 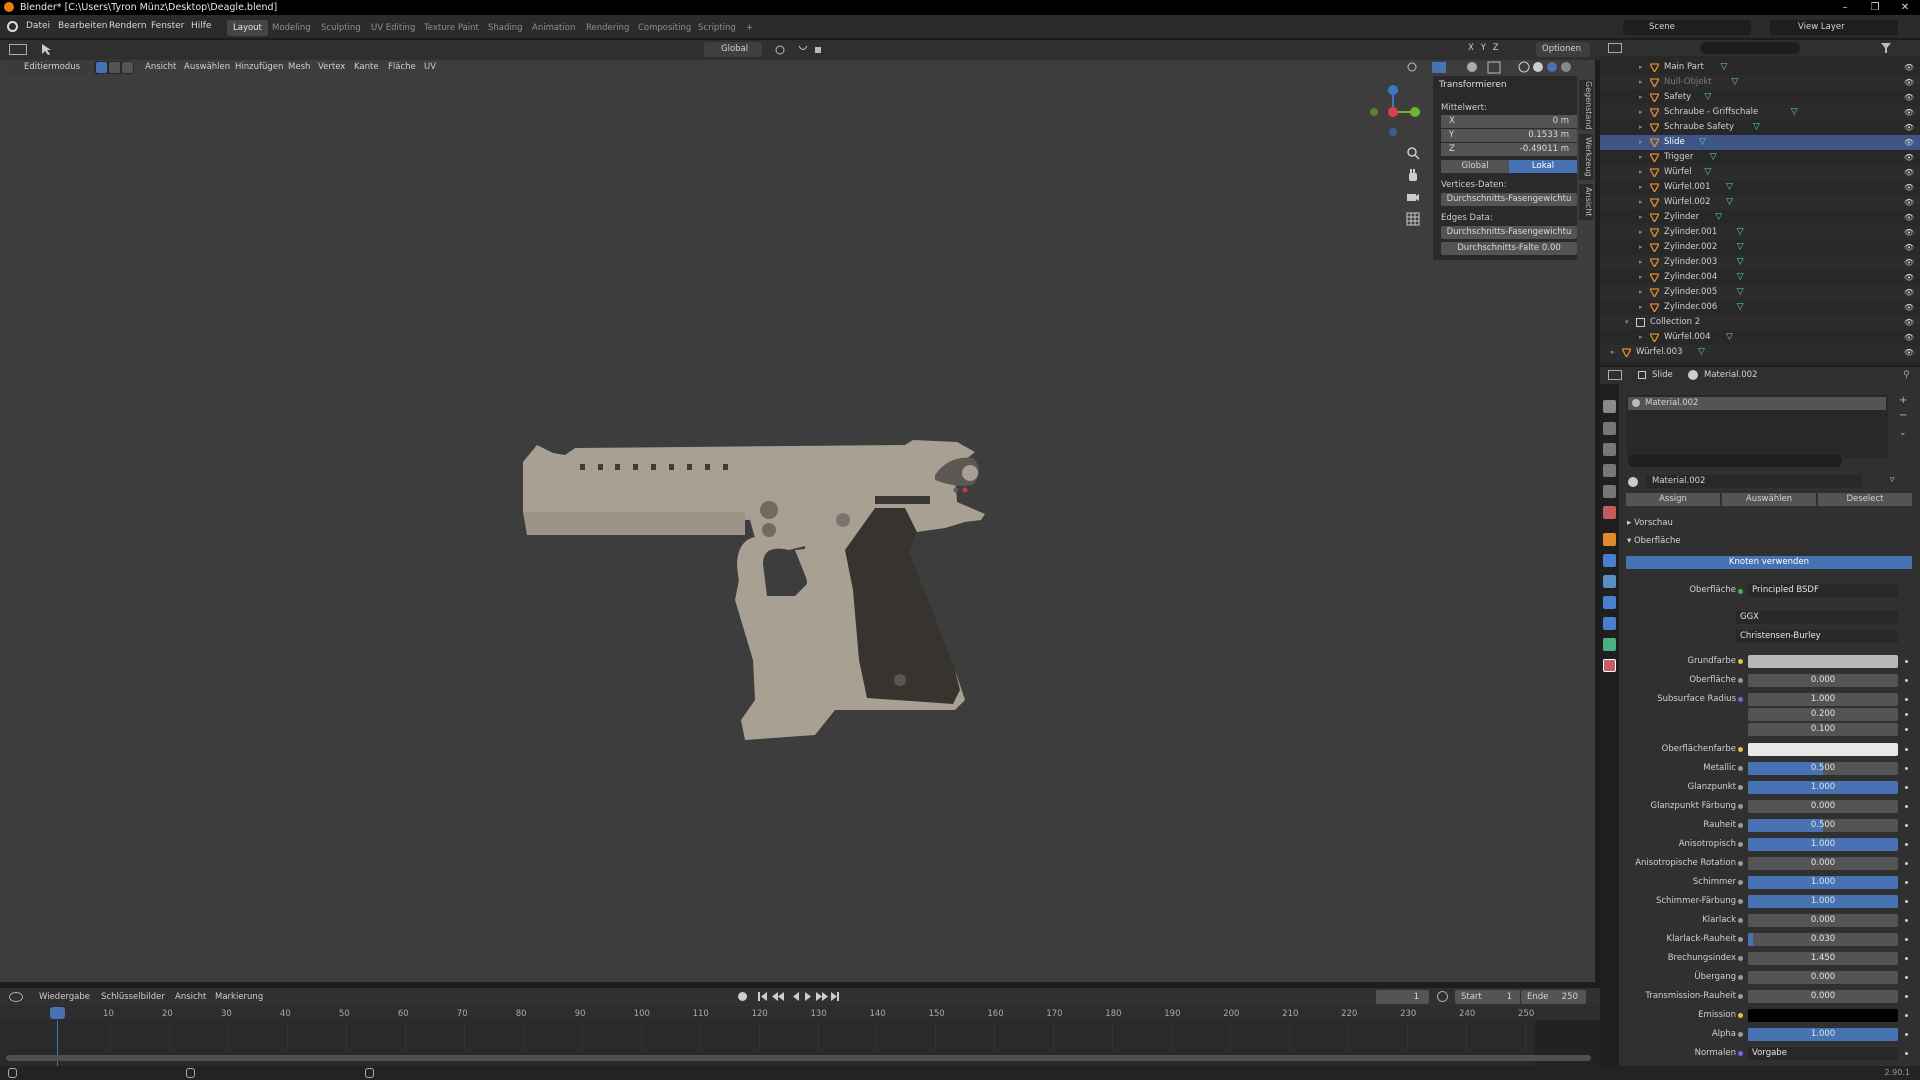 I want to click on menu-timeline-view: Ansicht, so click(x=190, y=997).